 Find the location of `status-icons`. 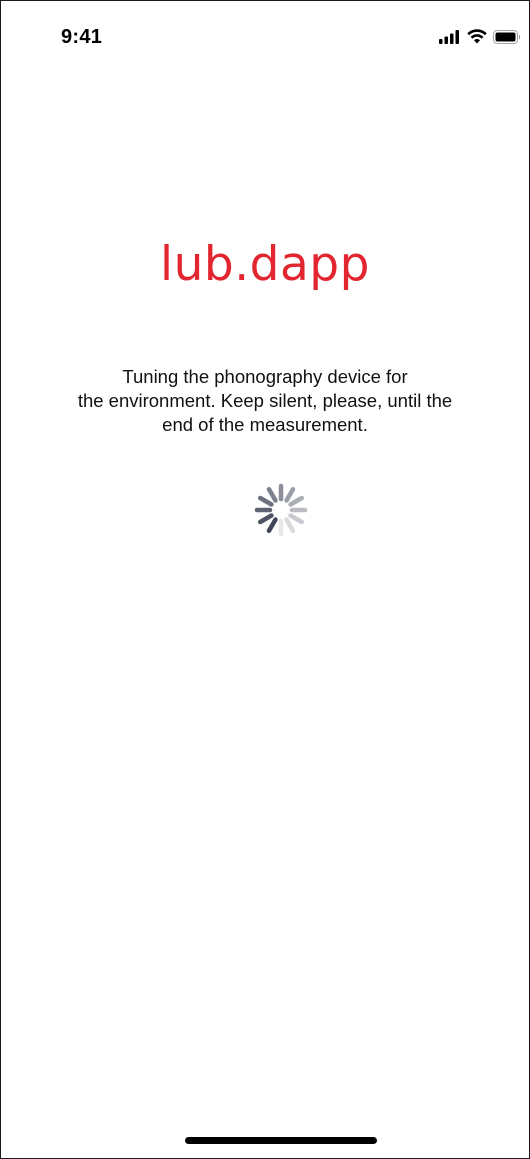

status-icons is located at coordinates (480, 36).